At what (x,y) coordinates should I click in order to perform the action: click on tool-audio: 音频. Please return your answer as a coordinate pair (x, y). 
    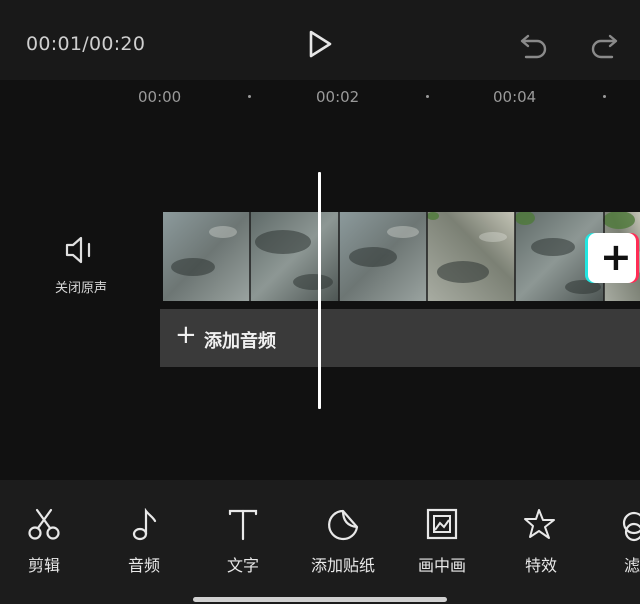
    Looking at the image, I should click on (144, 542).